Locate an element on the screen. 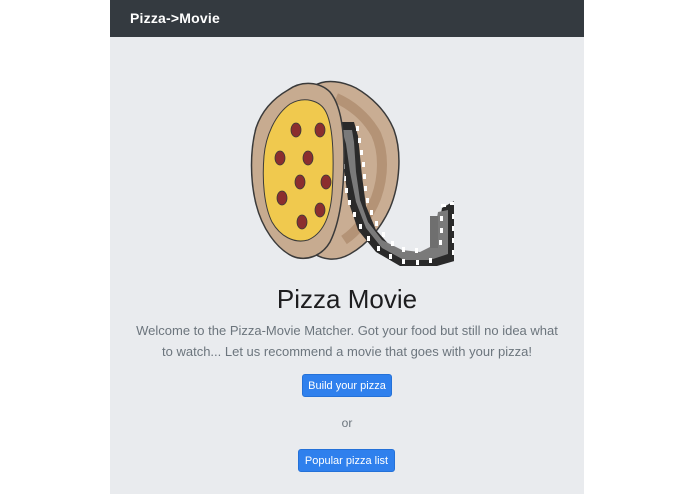 The image size is (695, 494). popular-pizza-list-button: Popular pizza list is located at coordinates (346, 460).